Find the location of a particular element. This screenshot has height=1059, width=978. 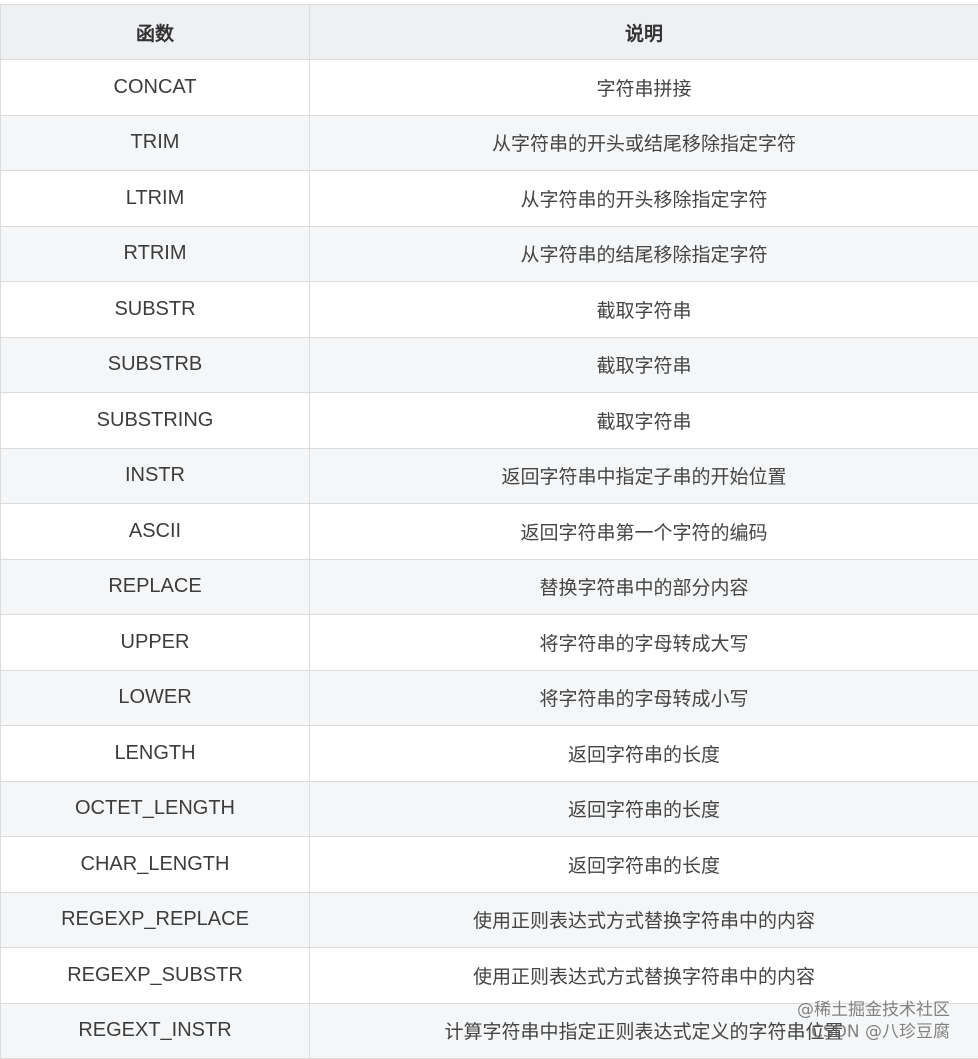

header-description: 说明 is located at coordinates (644, 32).